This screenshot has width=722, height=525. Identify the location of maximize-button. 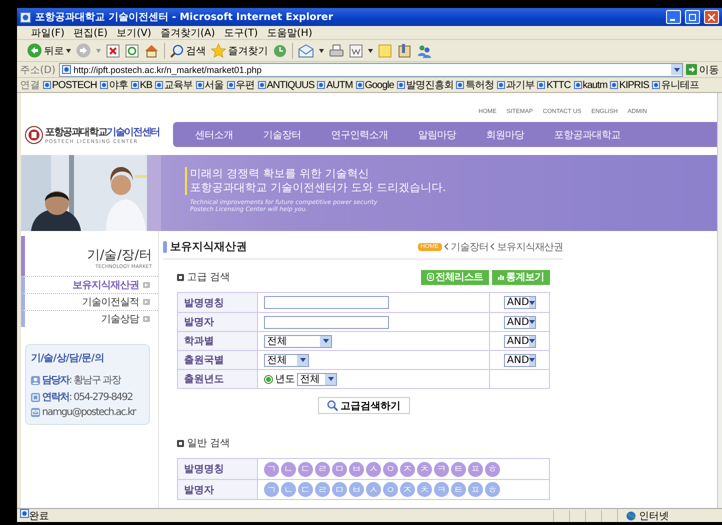
(692, 17).